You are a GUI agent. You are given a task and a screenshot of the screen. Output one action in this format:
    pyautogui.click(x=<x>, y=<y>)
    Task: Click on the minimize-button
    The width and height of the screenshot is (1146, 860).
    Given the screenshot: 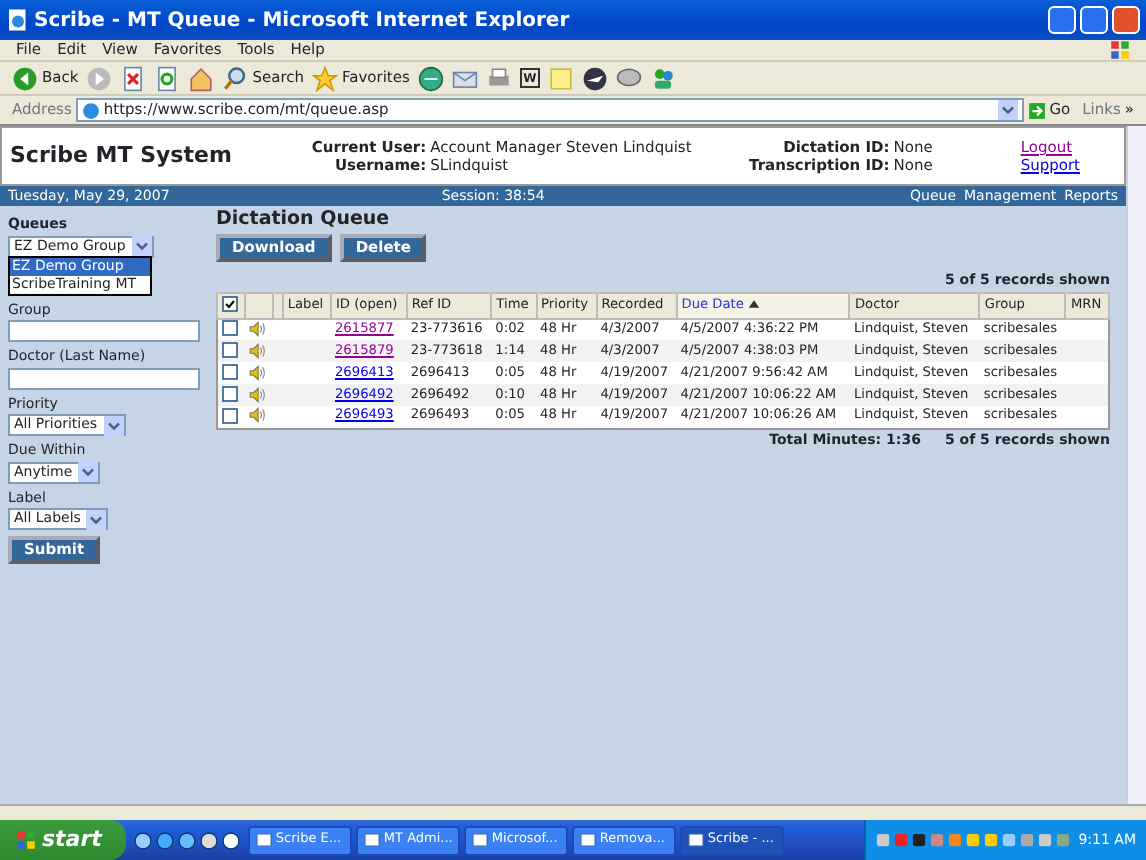 What is the action you would take?
    pyautogui.click(x=1062, y=20)
    